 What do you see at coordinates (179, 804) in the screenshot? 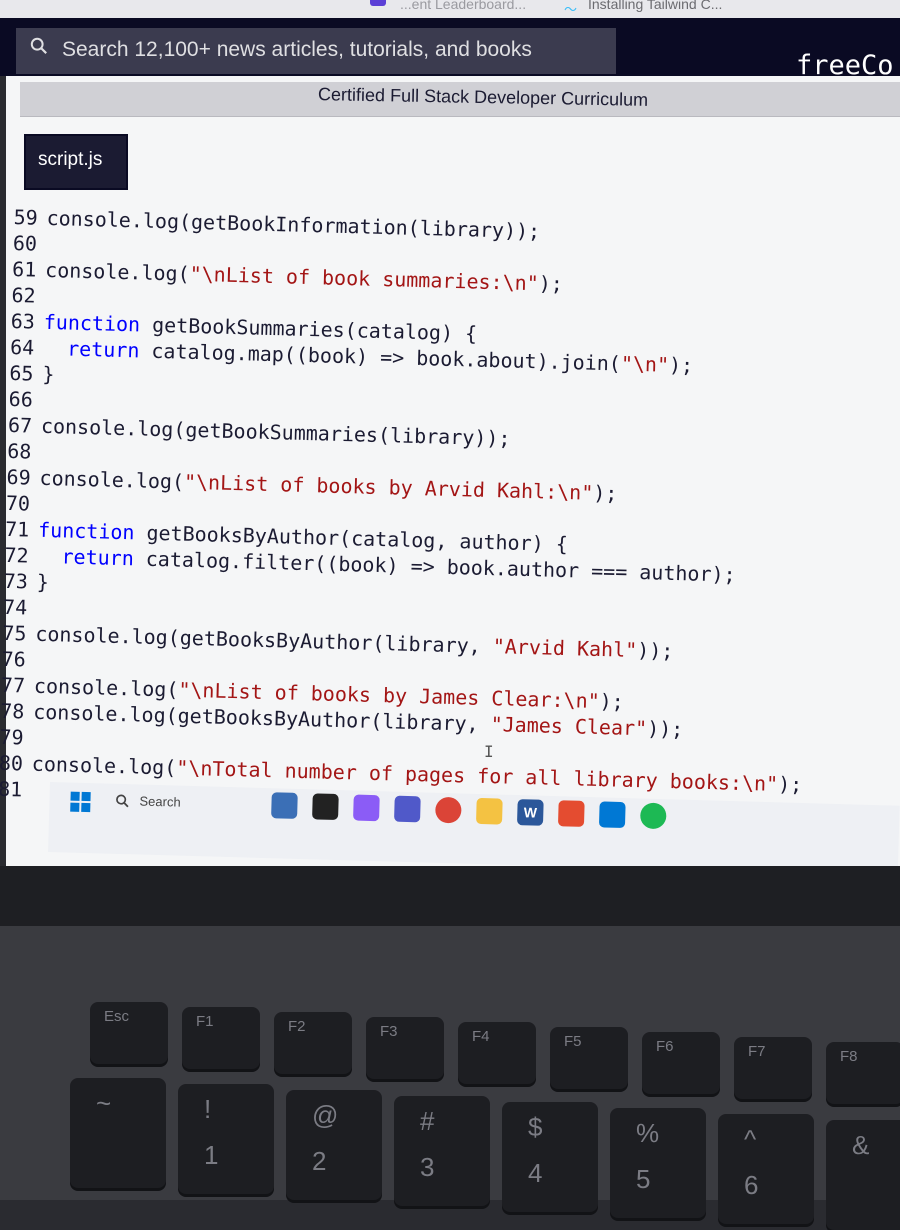
I see `taskbar-search: Search` at bounding box center [179, 804].